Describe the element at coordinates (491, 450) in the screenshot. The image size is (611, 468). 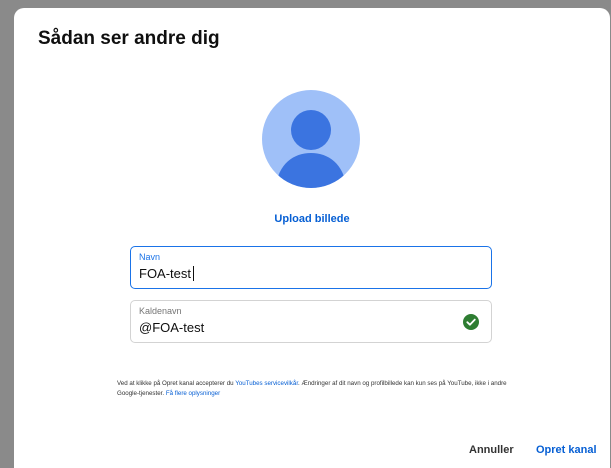
I see `cancel-button: Annuller` at that location.